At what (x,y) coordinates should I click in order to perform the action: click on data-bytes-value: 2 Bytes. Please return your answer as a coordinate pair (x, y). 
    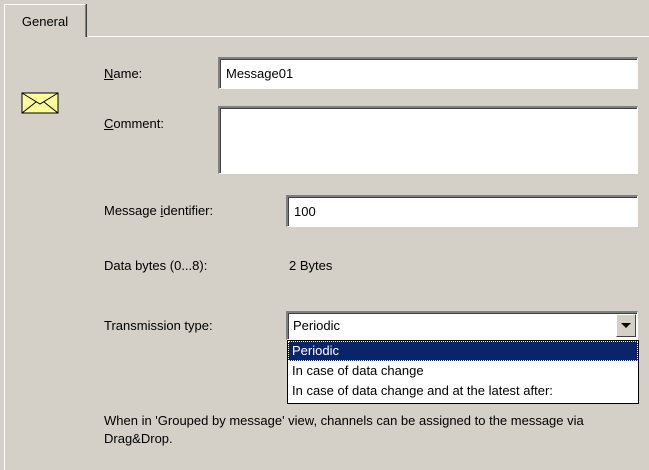
    Looking at the image, I should click on (311, 265).